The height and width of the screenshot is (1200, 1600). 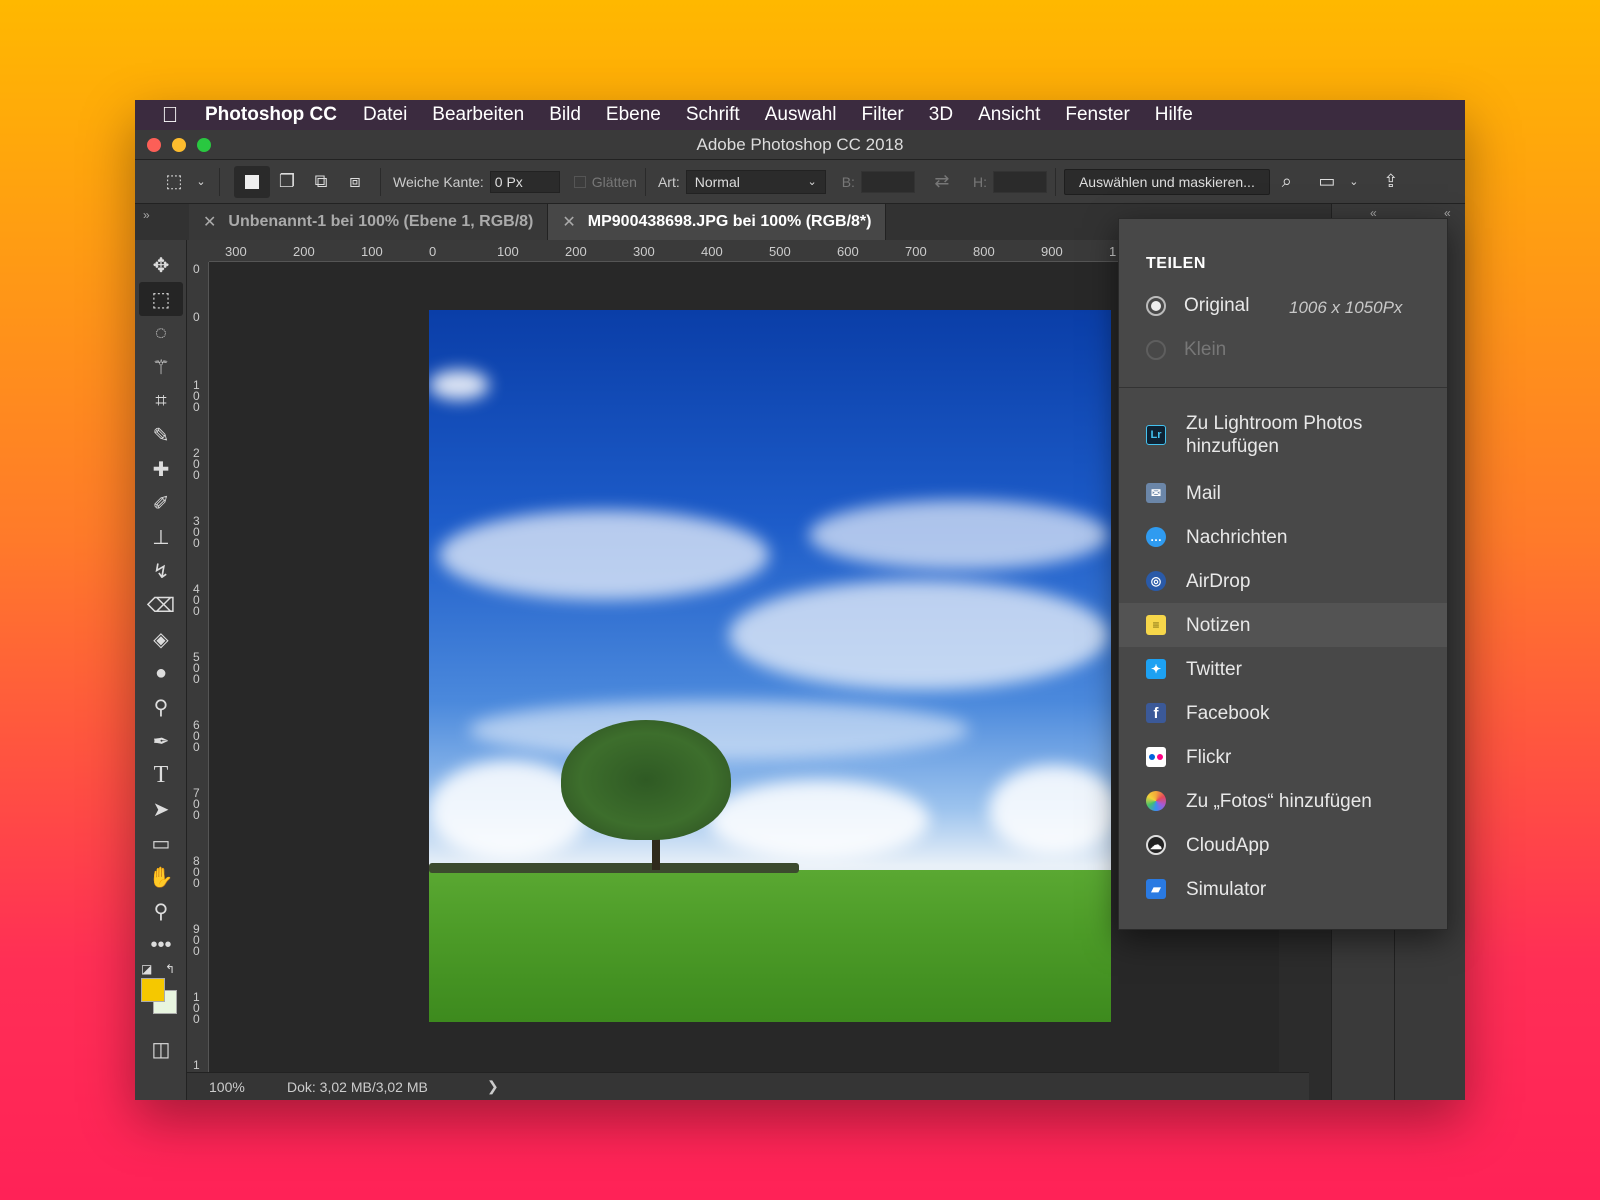 I want to click on more-tools-icon: •••, so click(x=161, y=945).